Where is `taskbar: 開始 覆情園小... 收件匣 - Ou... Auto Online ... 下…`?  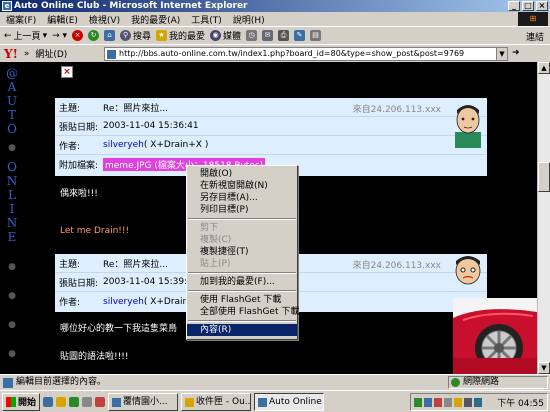 taskbar: 開始 覆情園小... 收件匣 - Ou... Auto Online ... 下… is located at coordinates (275, 401).